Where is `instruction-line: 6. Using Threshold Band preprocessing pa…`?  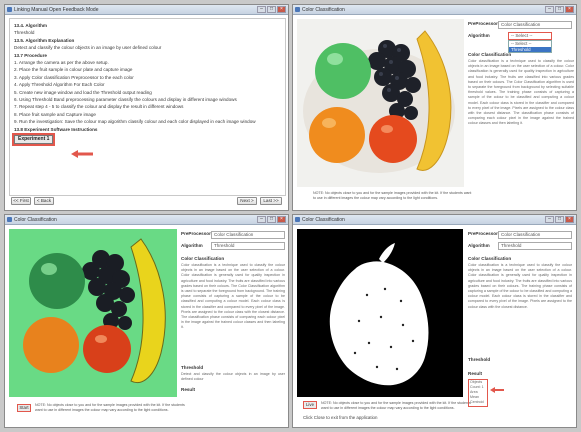
instruction-line: 6. Using Threshold Band preprocessing pa… is located at coordinates (125, 100).